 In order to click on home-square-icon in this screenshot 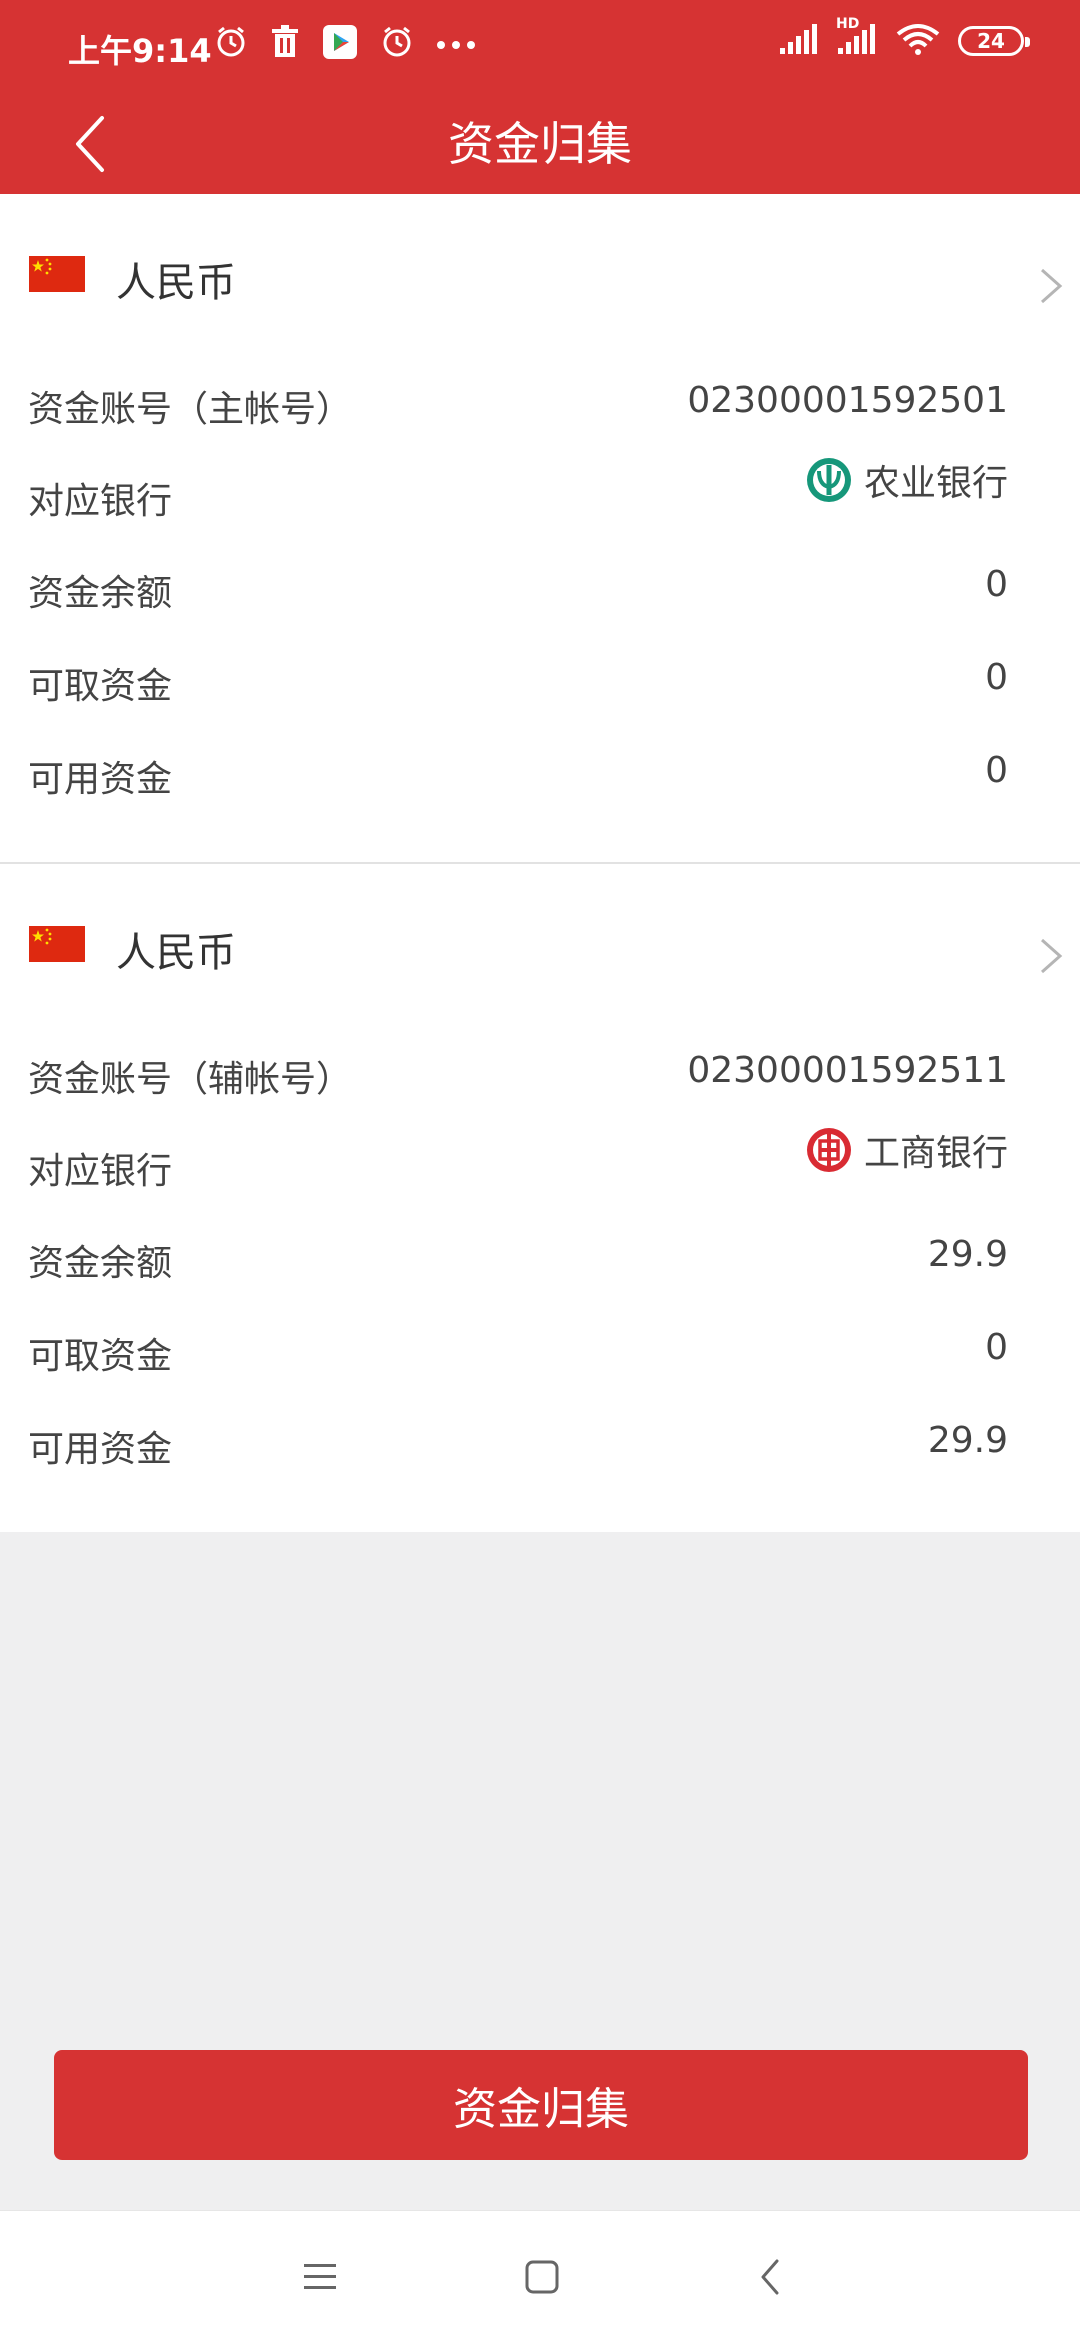, I will do `click(542, 2277)`.